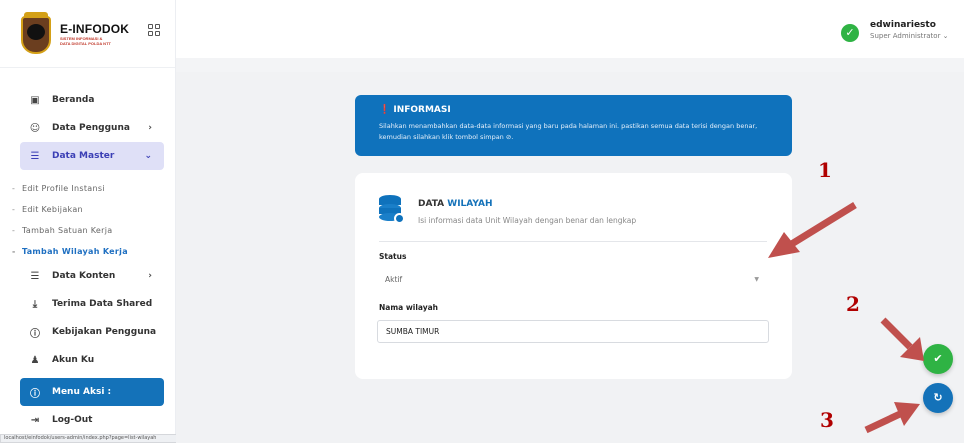 The image size is (964, 443). Describe the element at coordinates (36, 33) in the screenshot. I see `police-logo-icon` at that location.